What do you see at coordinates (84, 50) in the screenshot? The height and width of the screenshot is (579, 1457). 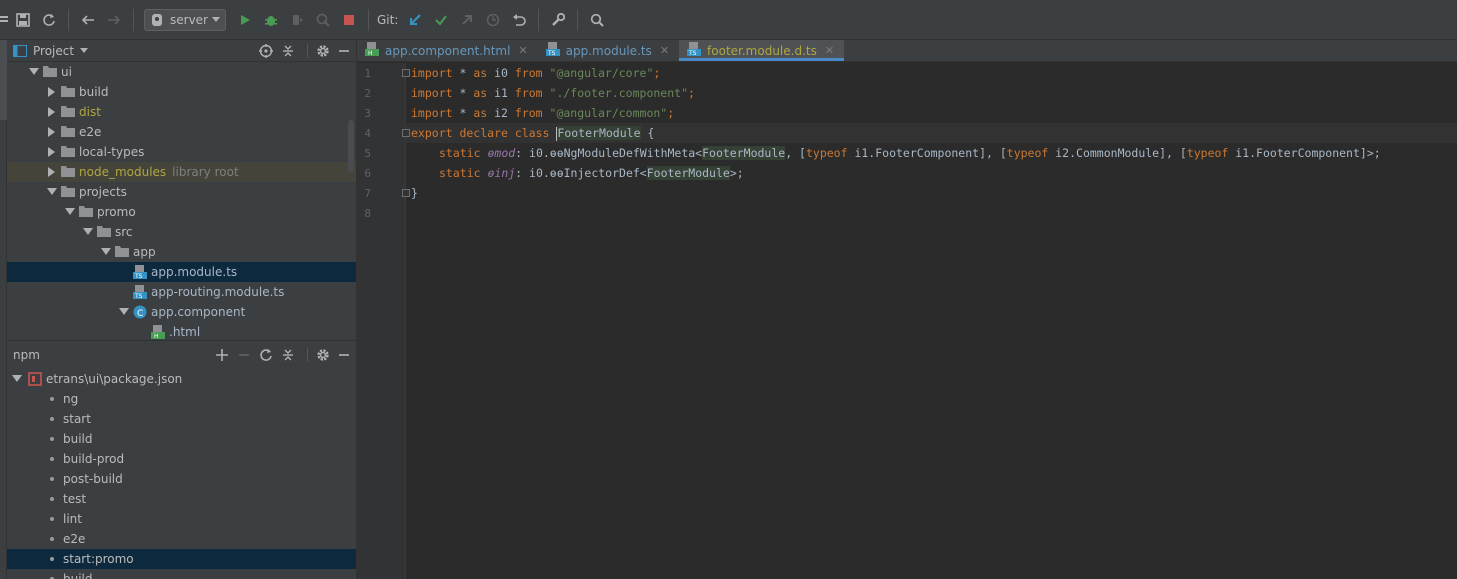 I see `chevron-down-icon` at bounding box center [84, 50].